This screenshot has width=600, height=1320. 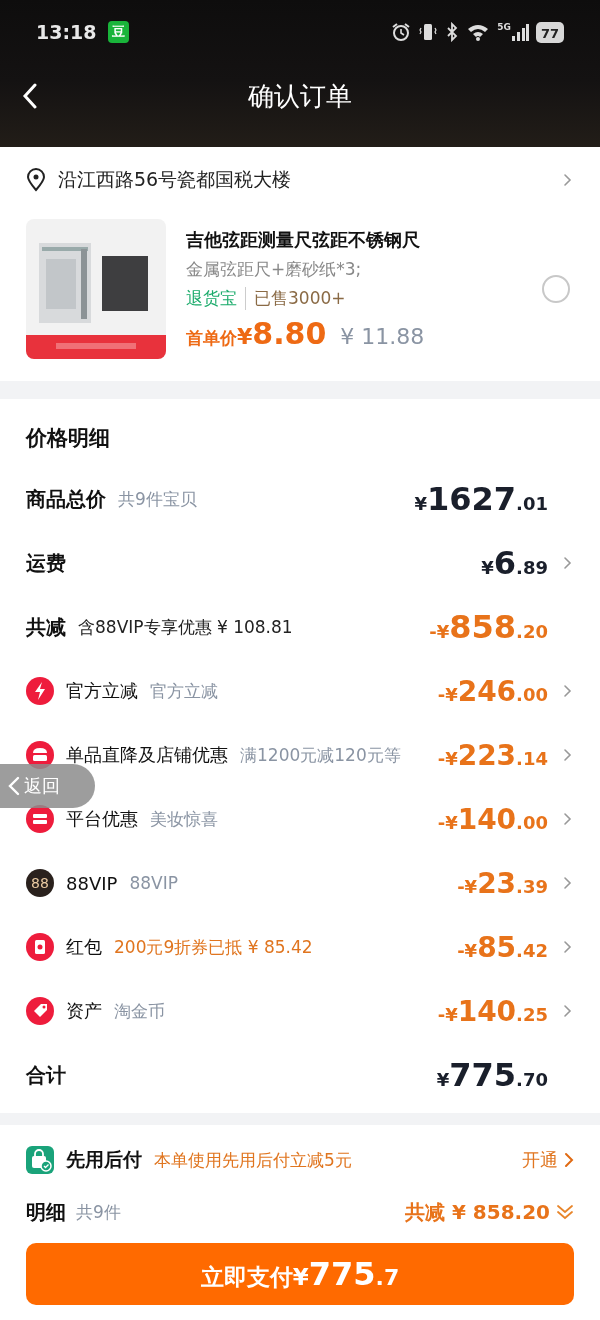 What do you see at coordinates (519, 32) in the screenshot?
I see `signal-icon` at bounding box center [519, 32].